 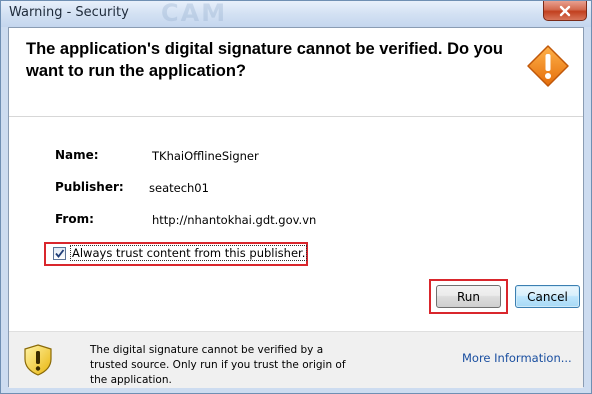 I want to click on window-left-border, so click(x=4, y=207).